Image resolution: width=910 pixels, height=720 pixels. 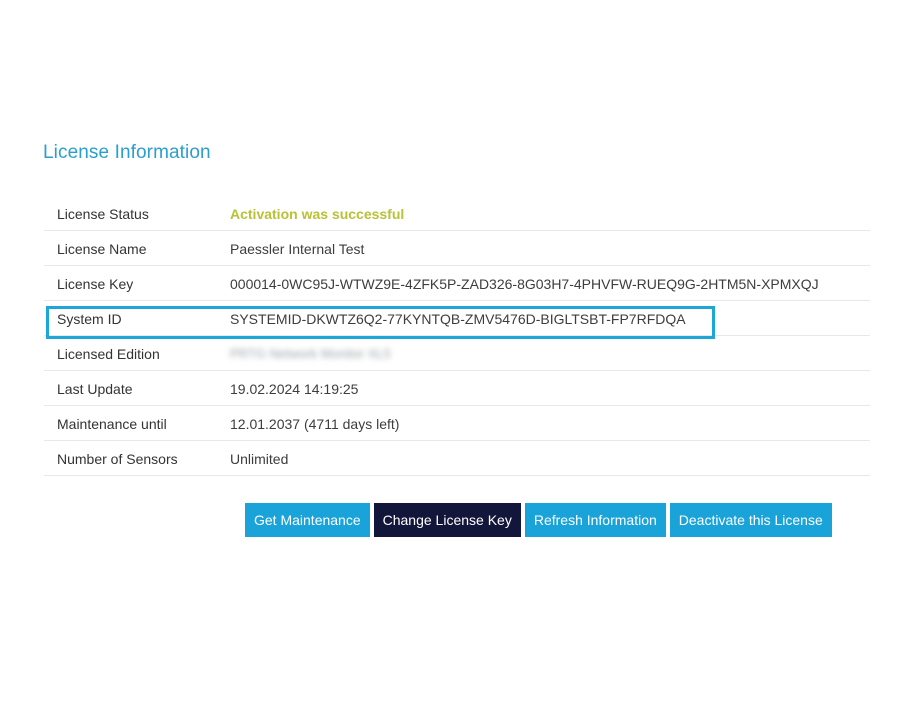 What do you see at coordinates (310, 353) in the screenshot?
I see `licensed-edition-value: PRTG Network Monitor XL5` at bounding box center [310, 353].